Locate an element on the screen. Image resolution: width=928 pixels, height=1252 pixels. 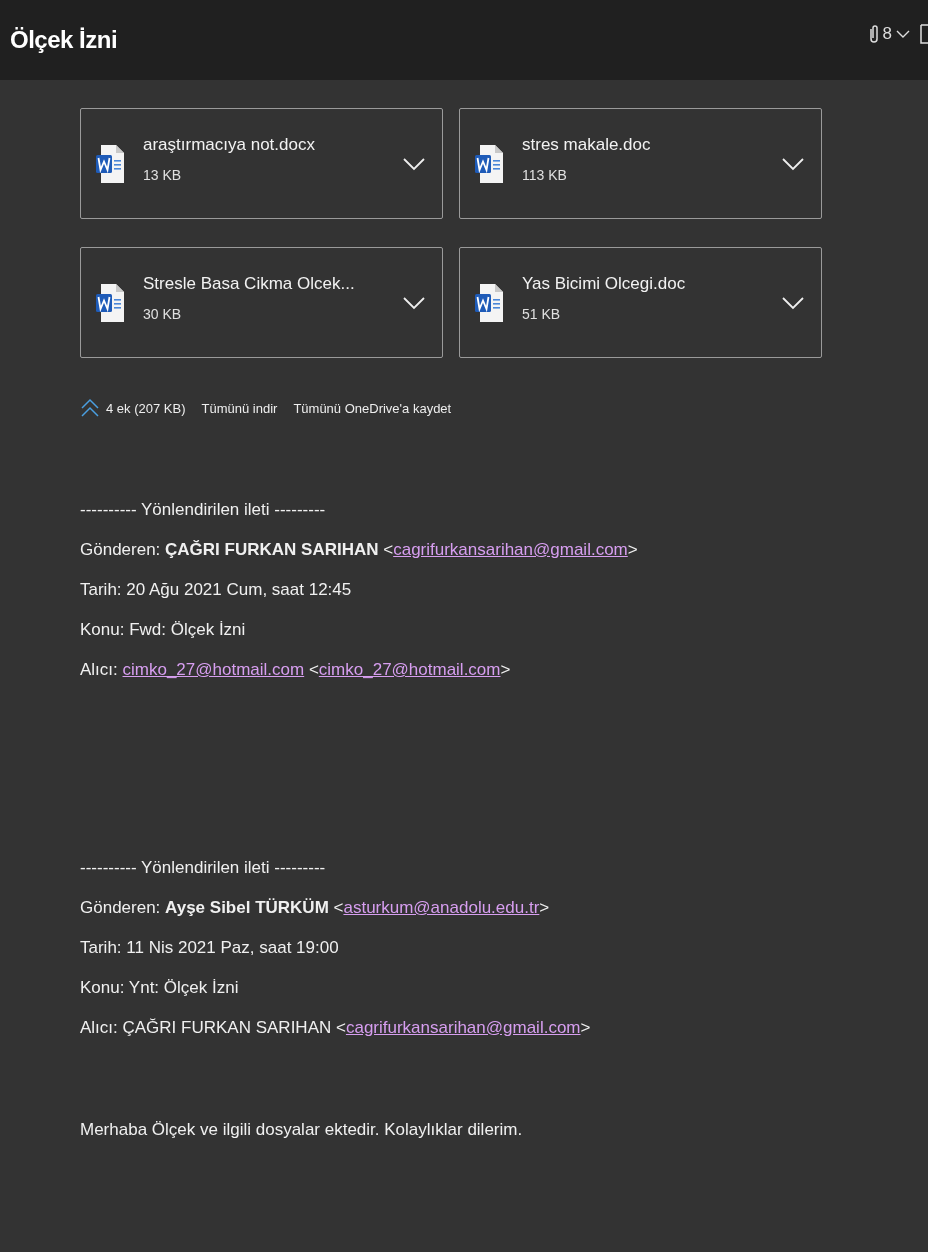
header-line: Alıcı: ÇAĞRI FURKAN SARIHAN <cagrifurkansarihan@gmail.com> is located at coordinates (336, 1028).